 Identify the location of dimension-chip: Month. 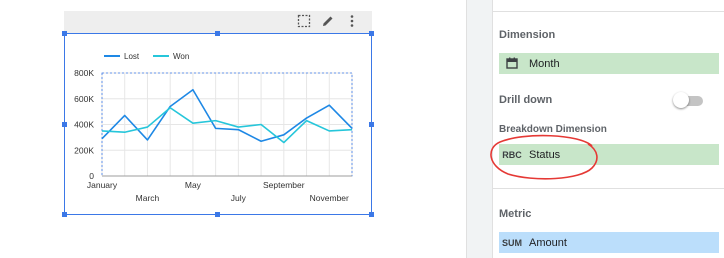
(609, 63).